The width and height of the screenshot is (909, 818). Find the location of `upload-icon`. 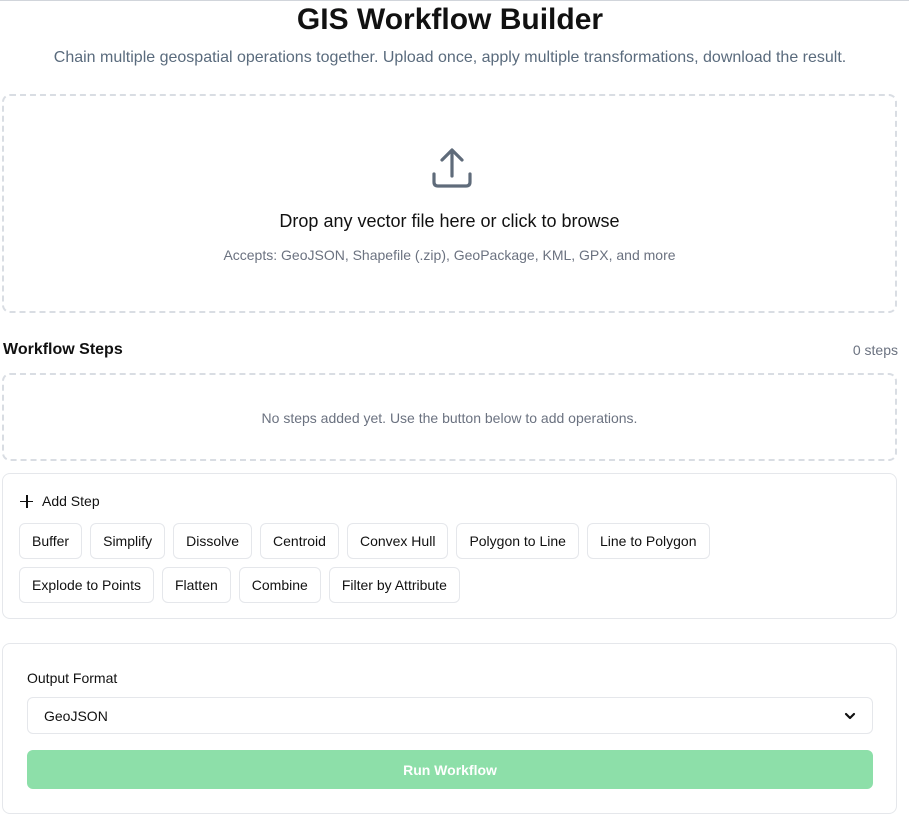

upload-icon is located at coordinates (452, 168).